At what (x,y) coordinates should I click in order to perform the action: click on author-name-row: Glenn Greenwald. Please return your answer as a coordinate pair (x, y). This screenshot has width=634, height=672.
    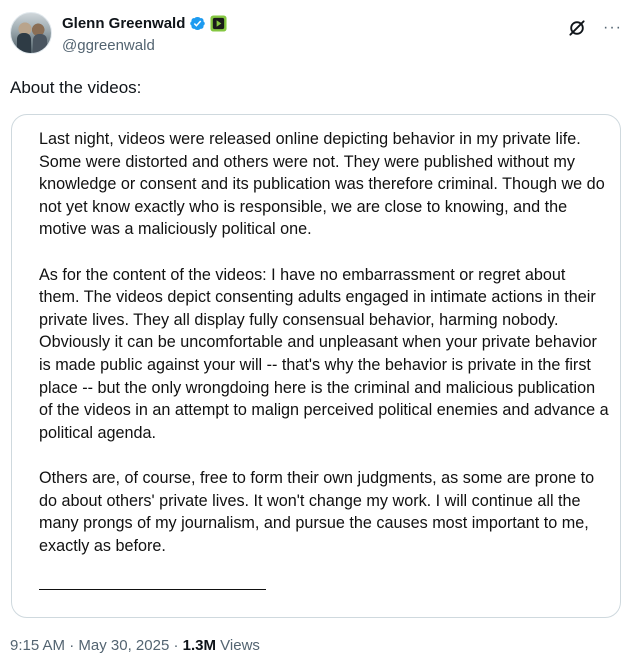
    Looking at the image, I should click on (144, 23).